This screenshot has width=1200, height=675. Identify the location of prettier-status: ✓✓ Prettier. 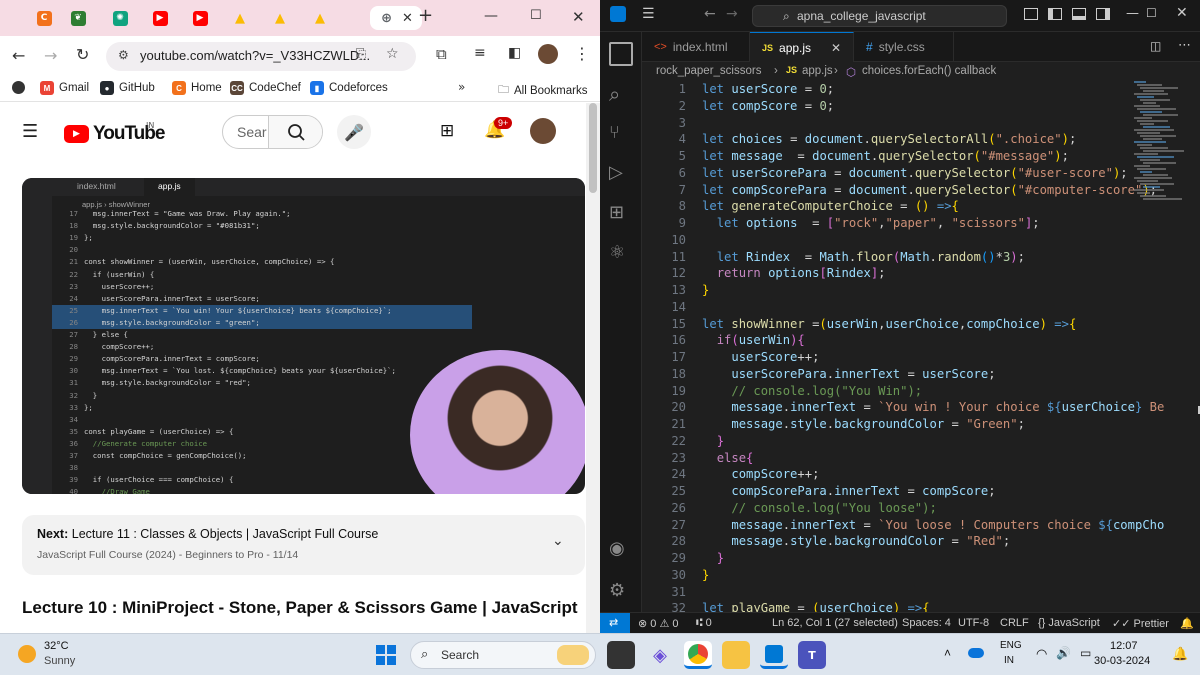
(1140, 623).